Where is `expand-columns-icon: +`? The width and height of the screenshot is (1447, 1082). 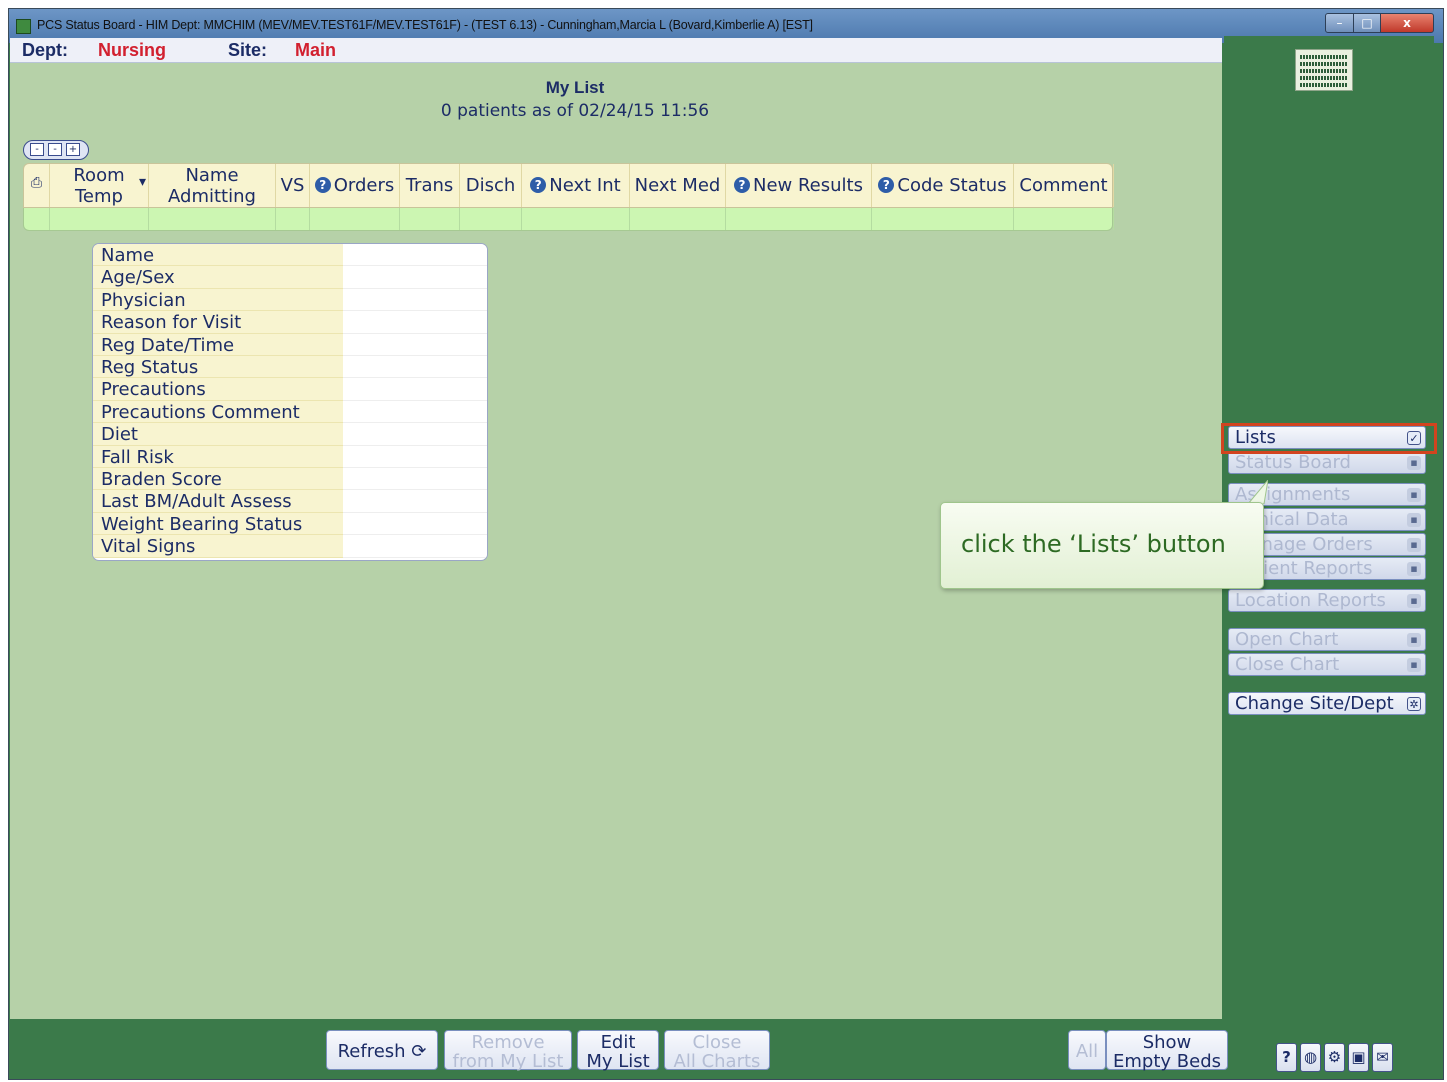 expand-columns-icon: + is located at coordinates (73, 149).